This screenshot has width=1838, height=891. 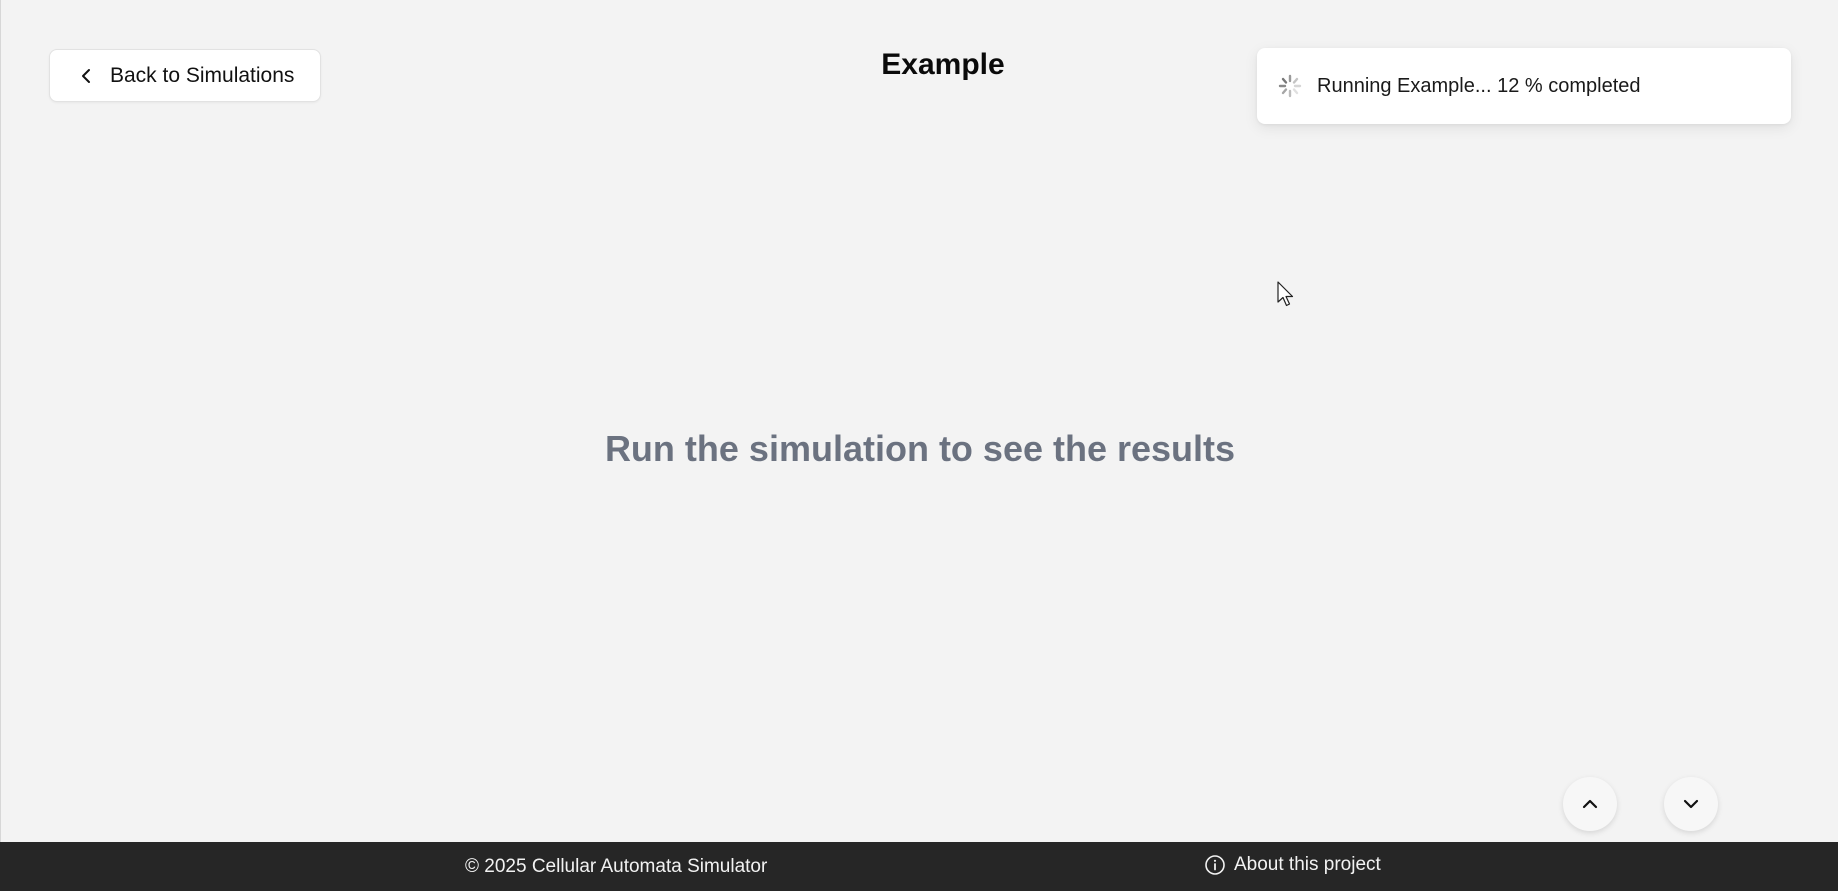 I want to click on spinner-icon, so click(x=1290, y=86).